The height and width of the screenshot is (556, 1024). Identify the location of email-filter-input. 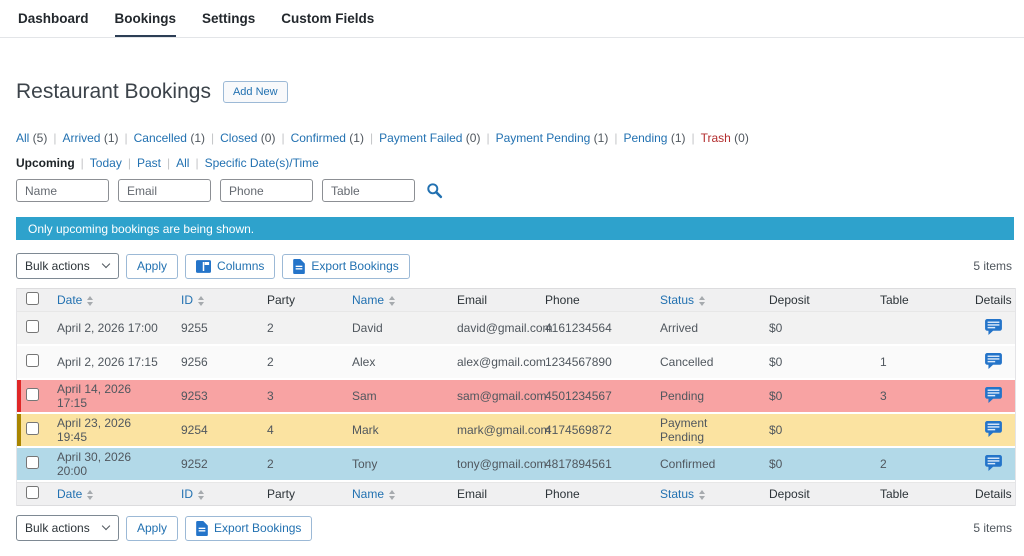
(164, 190).